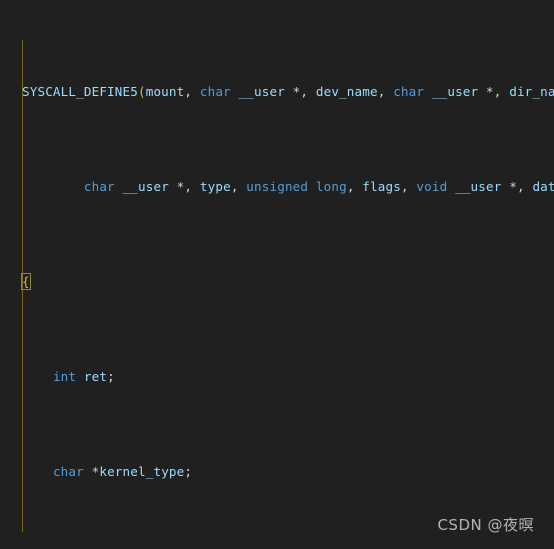 Image resolution: width=554 pixels, height=549 pixels. Describe the element at coordinates (141, 91) in the screenshot. I see `token-open-paren: (` at that location.